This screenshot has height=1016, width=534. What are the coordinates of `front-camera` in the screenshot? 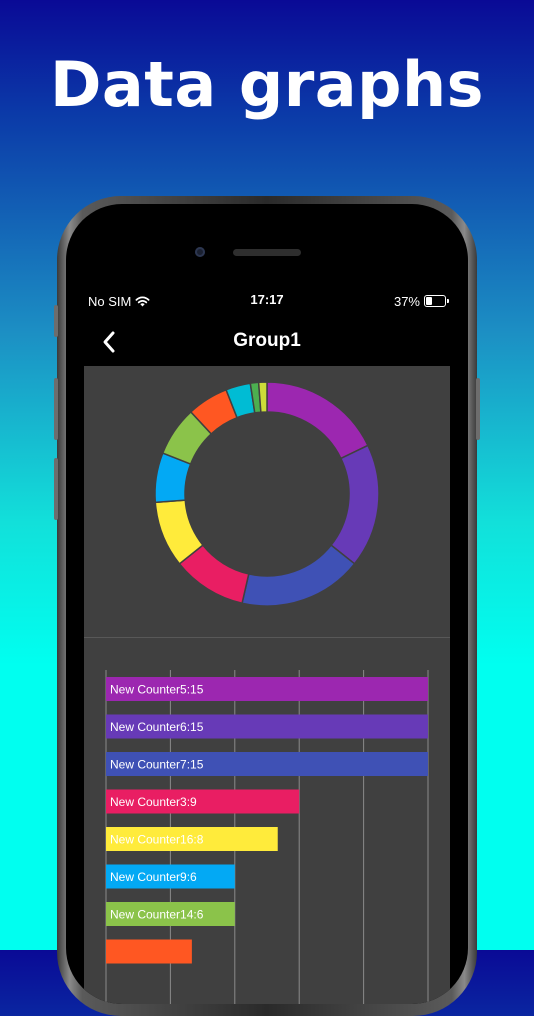 It's located at (200, 252).